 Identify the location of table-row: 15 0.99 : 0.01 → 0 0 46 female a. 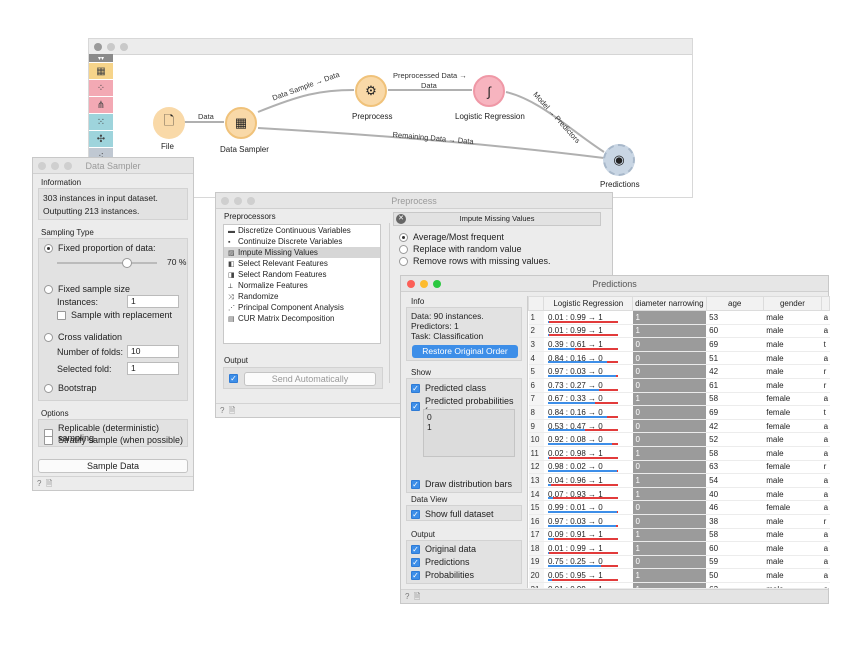
(679, 507).